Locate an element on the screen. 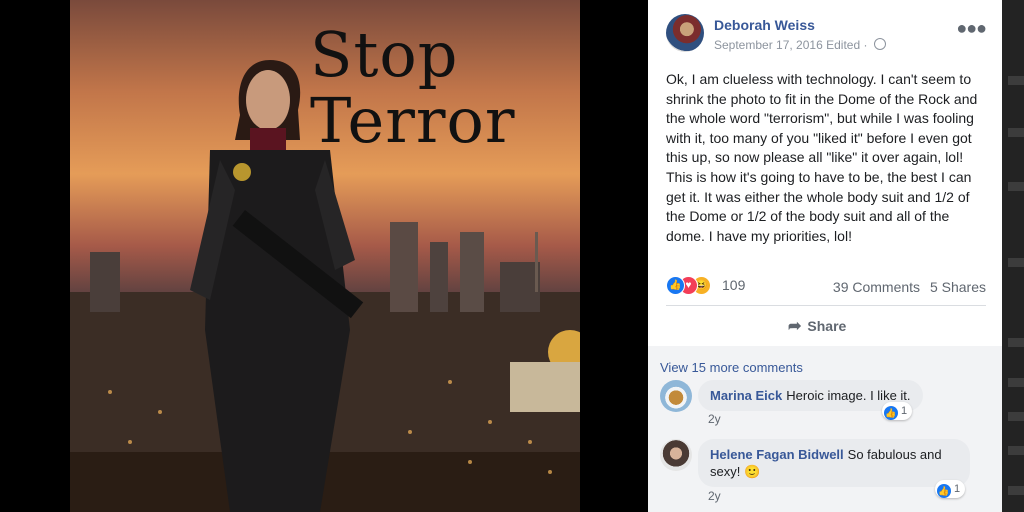  commenter-name: Marina Eick is located at coordinates (746, 395).